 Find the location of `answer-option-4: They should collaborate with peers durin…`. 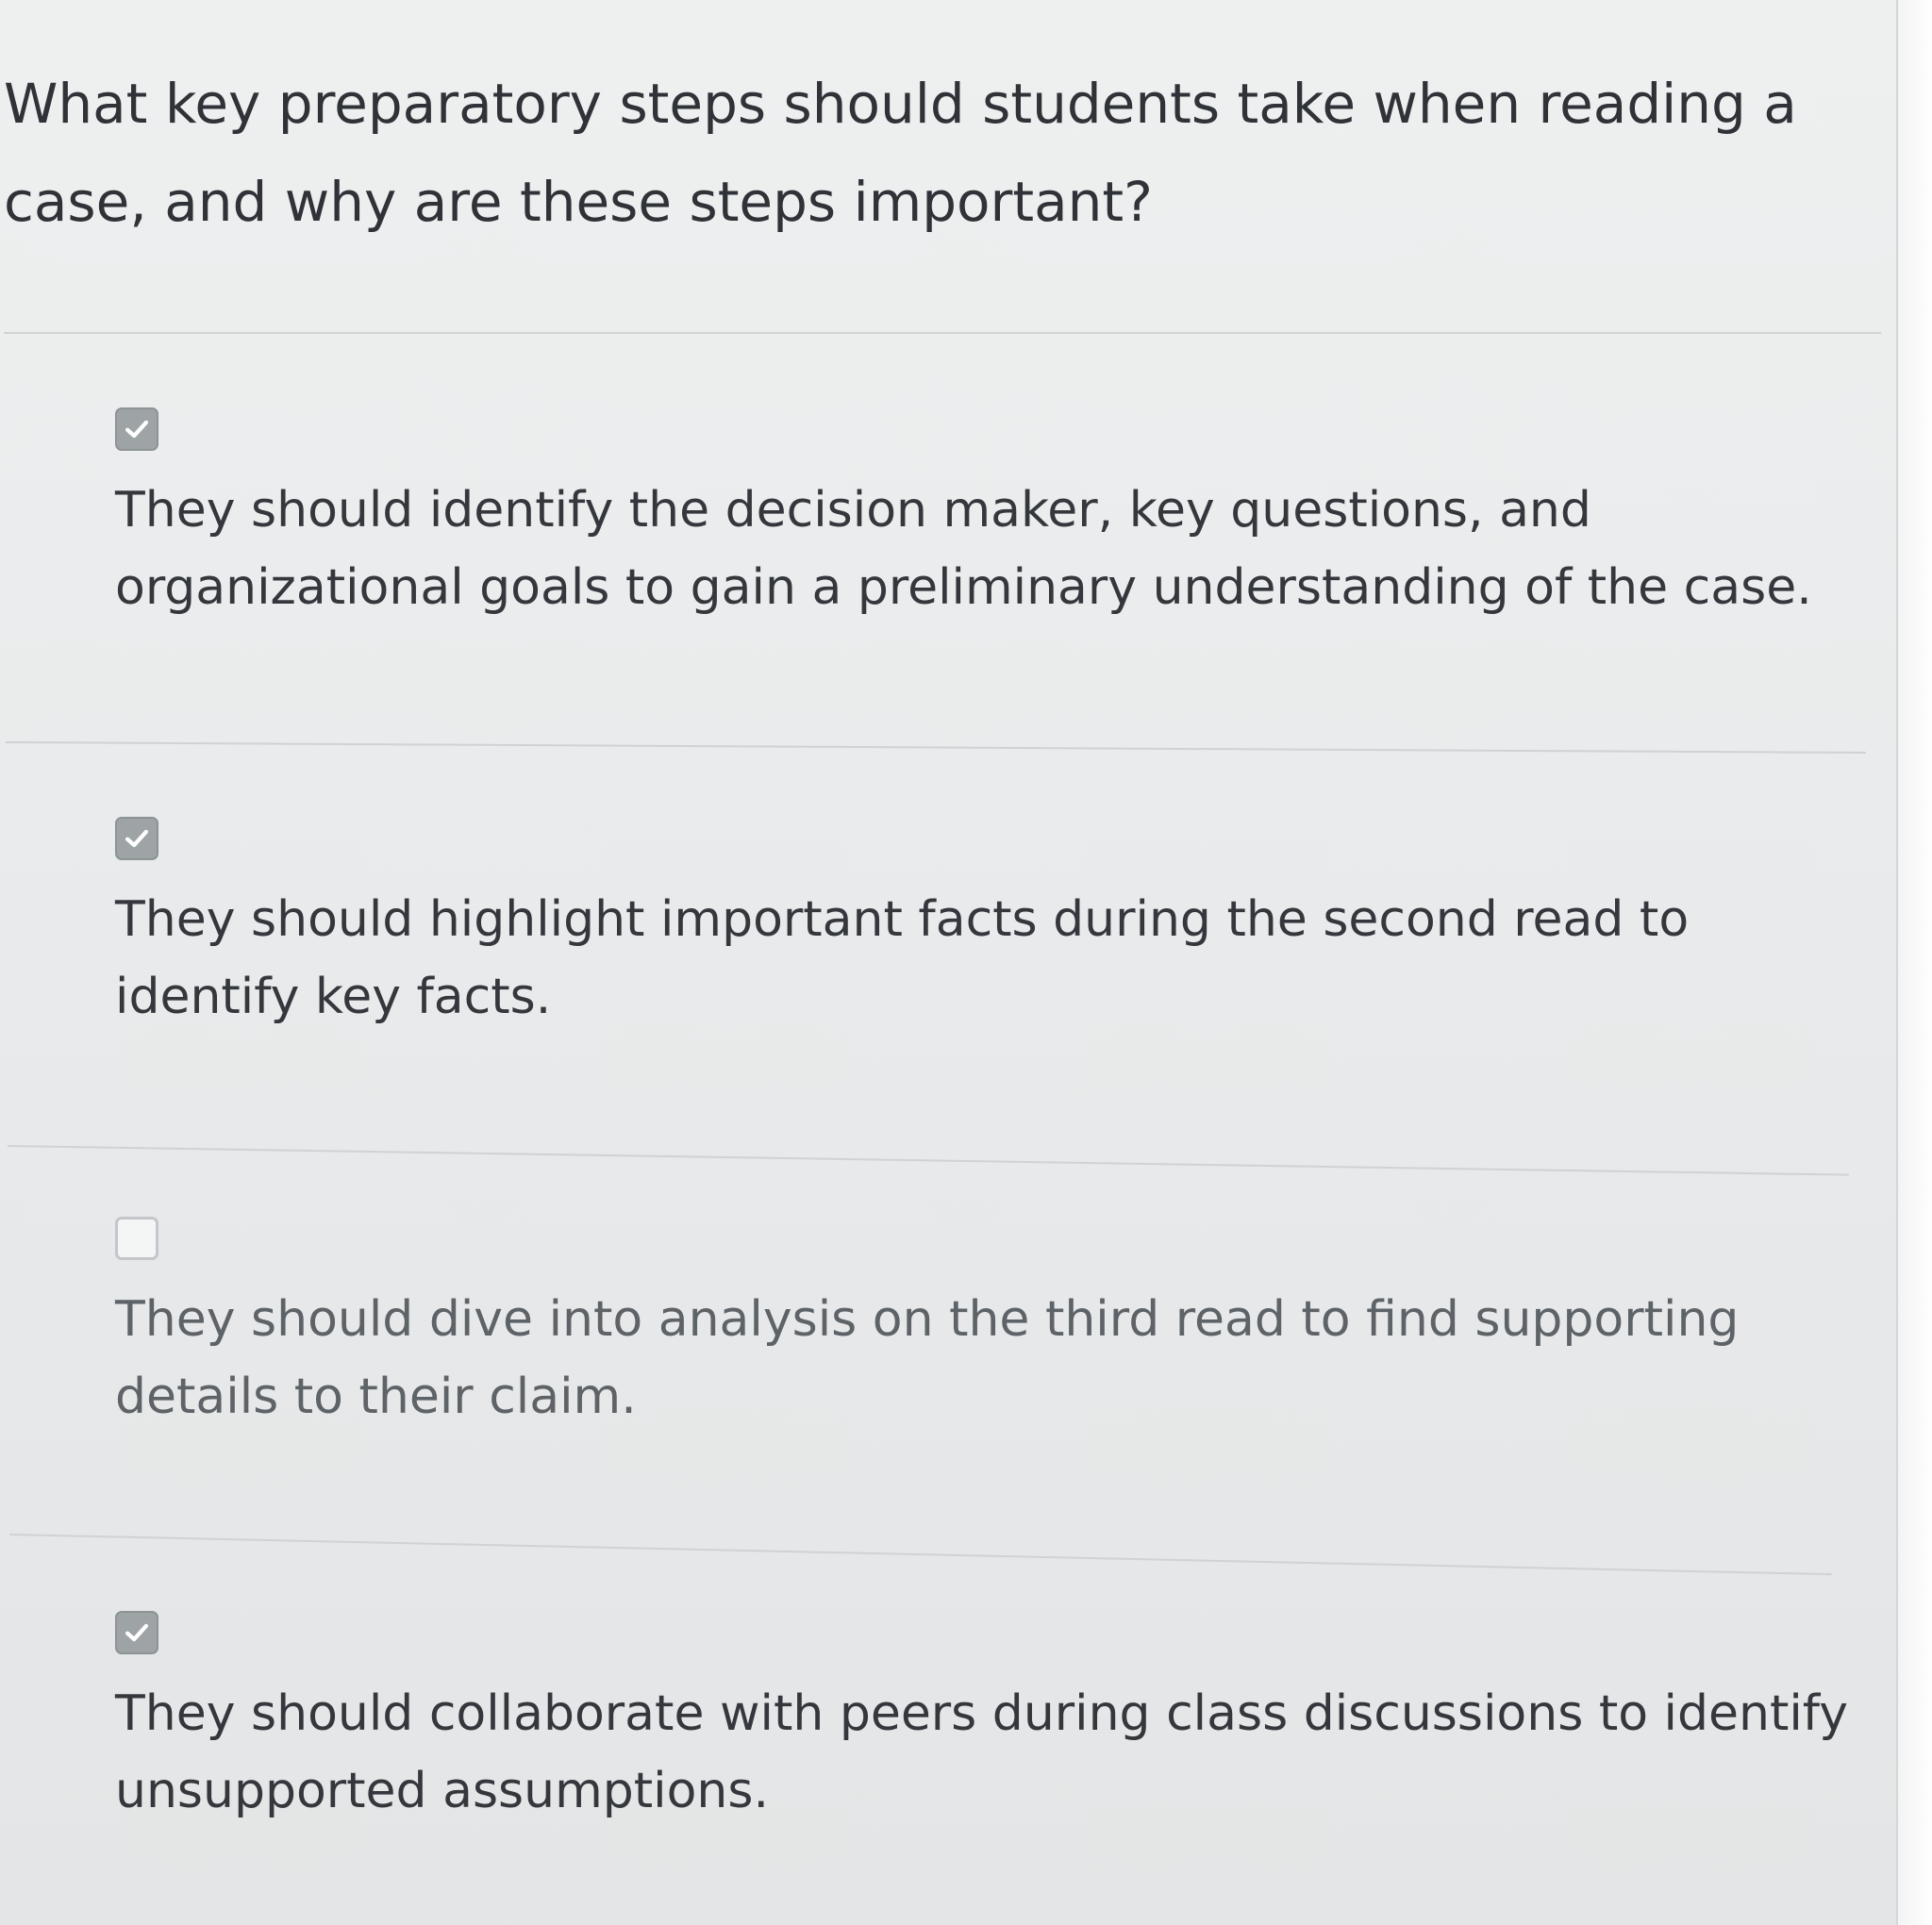

answer-option-4: They should collaborate with peers durin… is located at coordinates (983, 1720).